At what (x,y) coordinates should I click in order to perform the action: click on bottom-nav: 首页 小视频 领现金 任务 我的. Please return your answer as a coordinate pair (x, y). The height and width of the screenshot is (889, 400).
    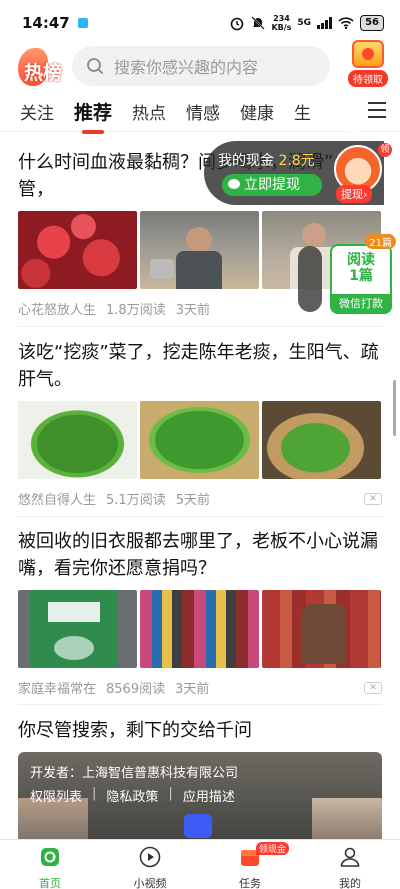
    Looking at the image, I should click on (200, 864).